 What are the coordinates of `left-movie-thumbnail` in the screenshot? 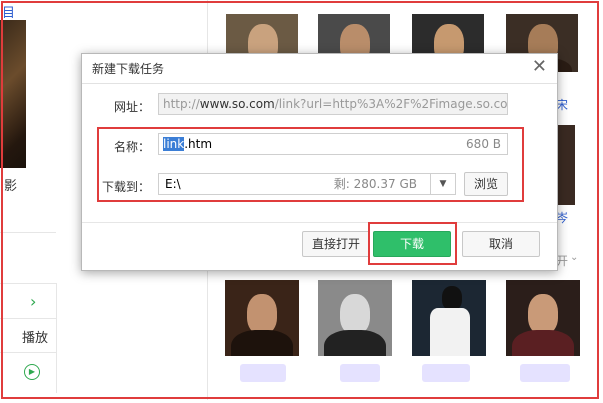 It's located at (13, 94).